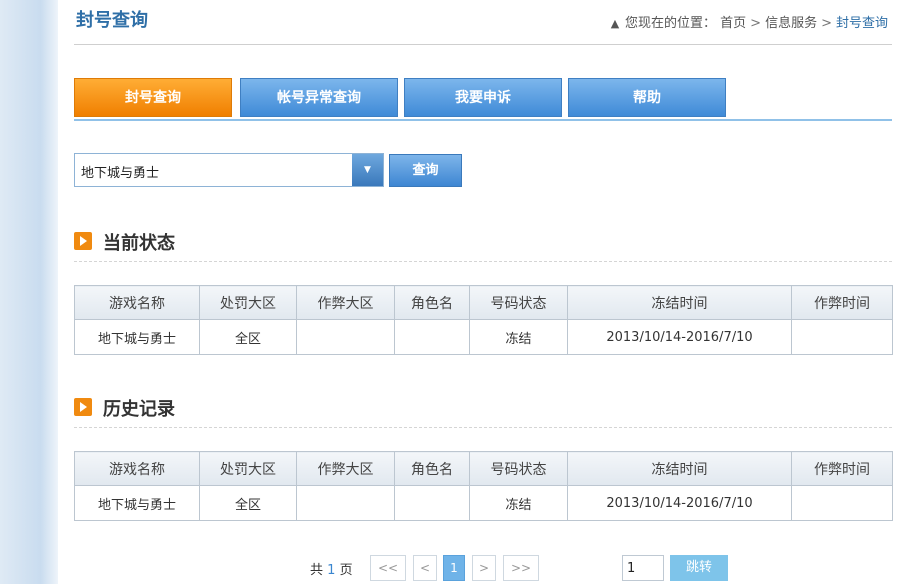 The width and height of the screenshot is (904, 584). What do you see at coordinates (139, 409) in the screenshot?
I see `section-title: 历史记录` at bounding box center [139, 409].